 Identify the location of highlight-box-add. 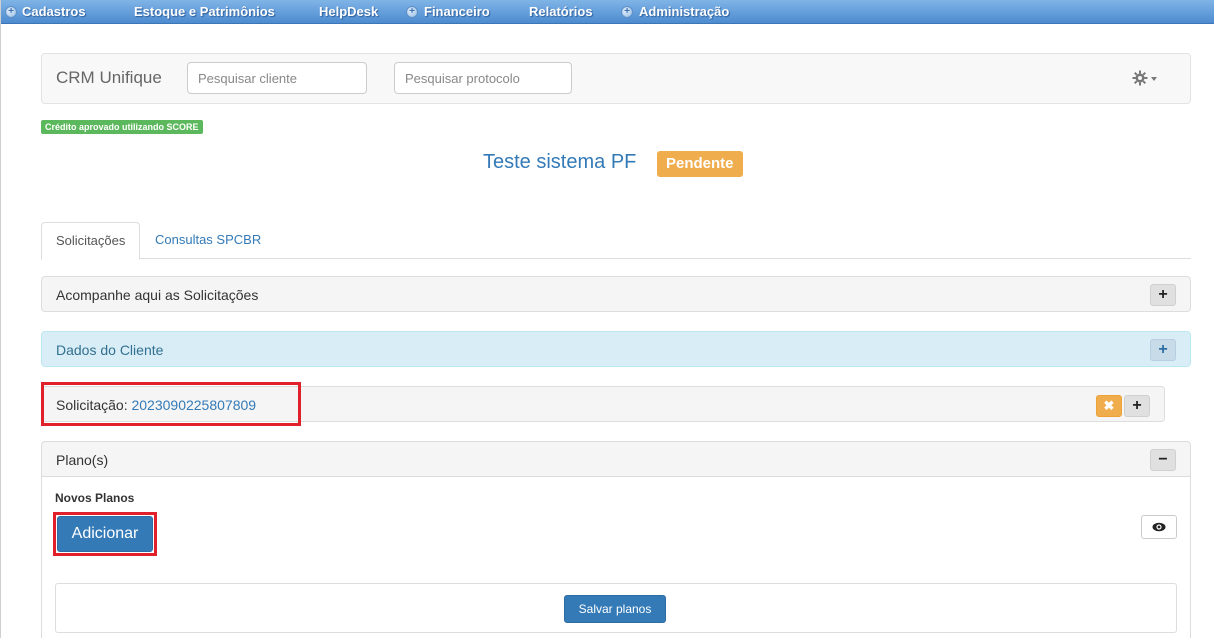
(105, 534).